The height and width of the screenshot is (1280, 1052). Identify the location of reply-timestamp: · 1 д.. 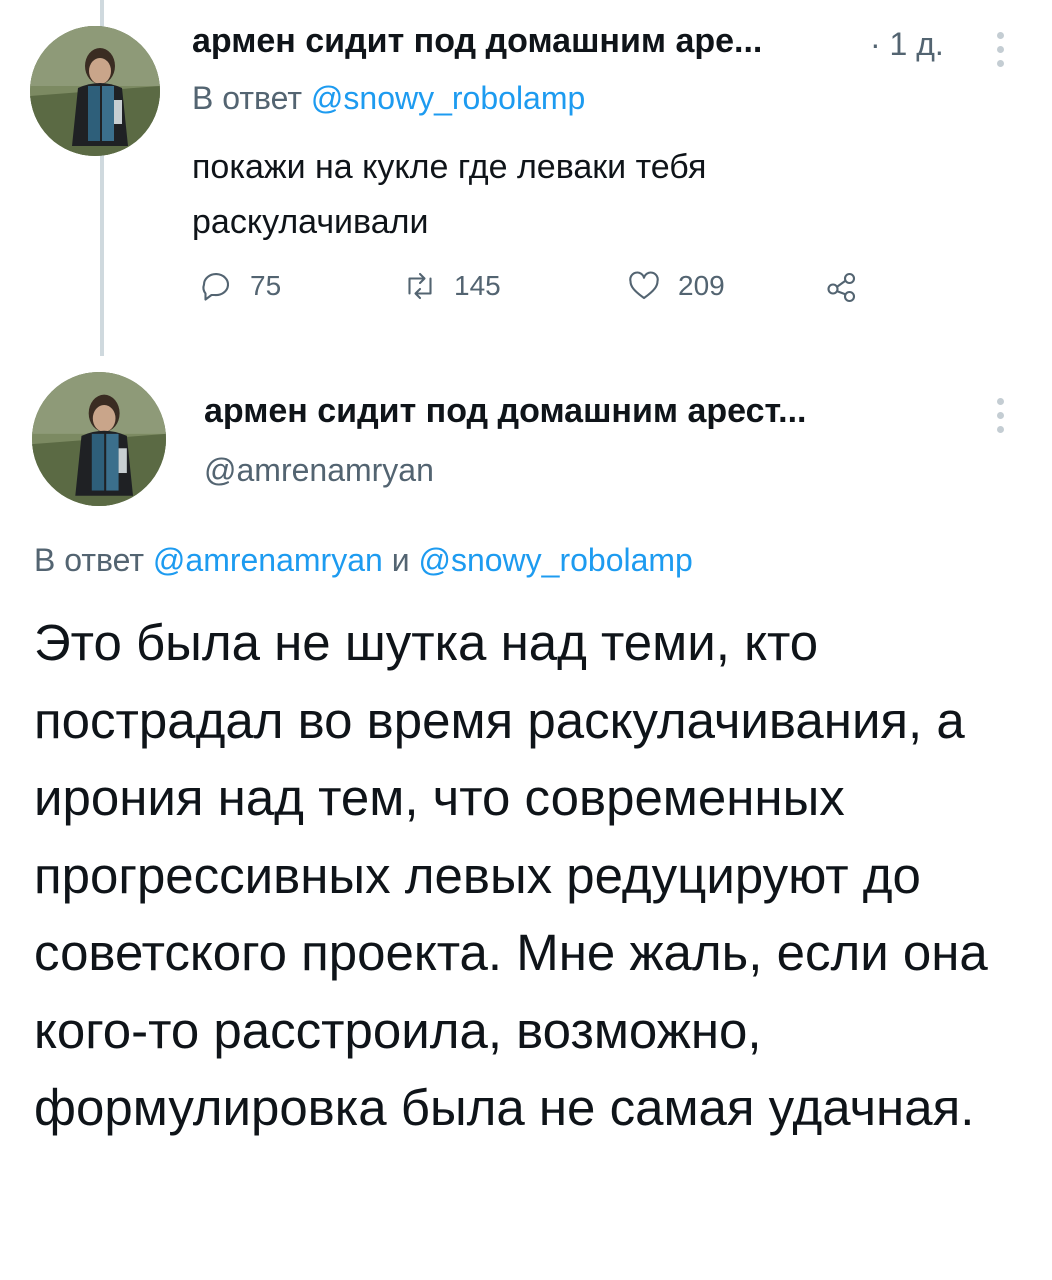
(907, 44).